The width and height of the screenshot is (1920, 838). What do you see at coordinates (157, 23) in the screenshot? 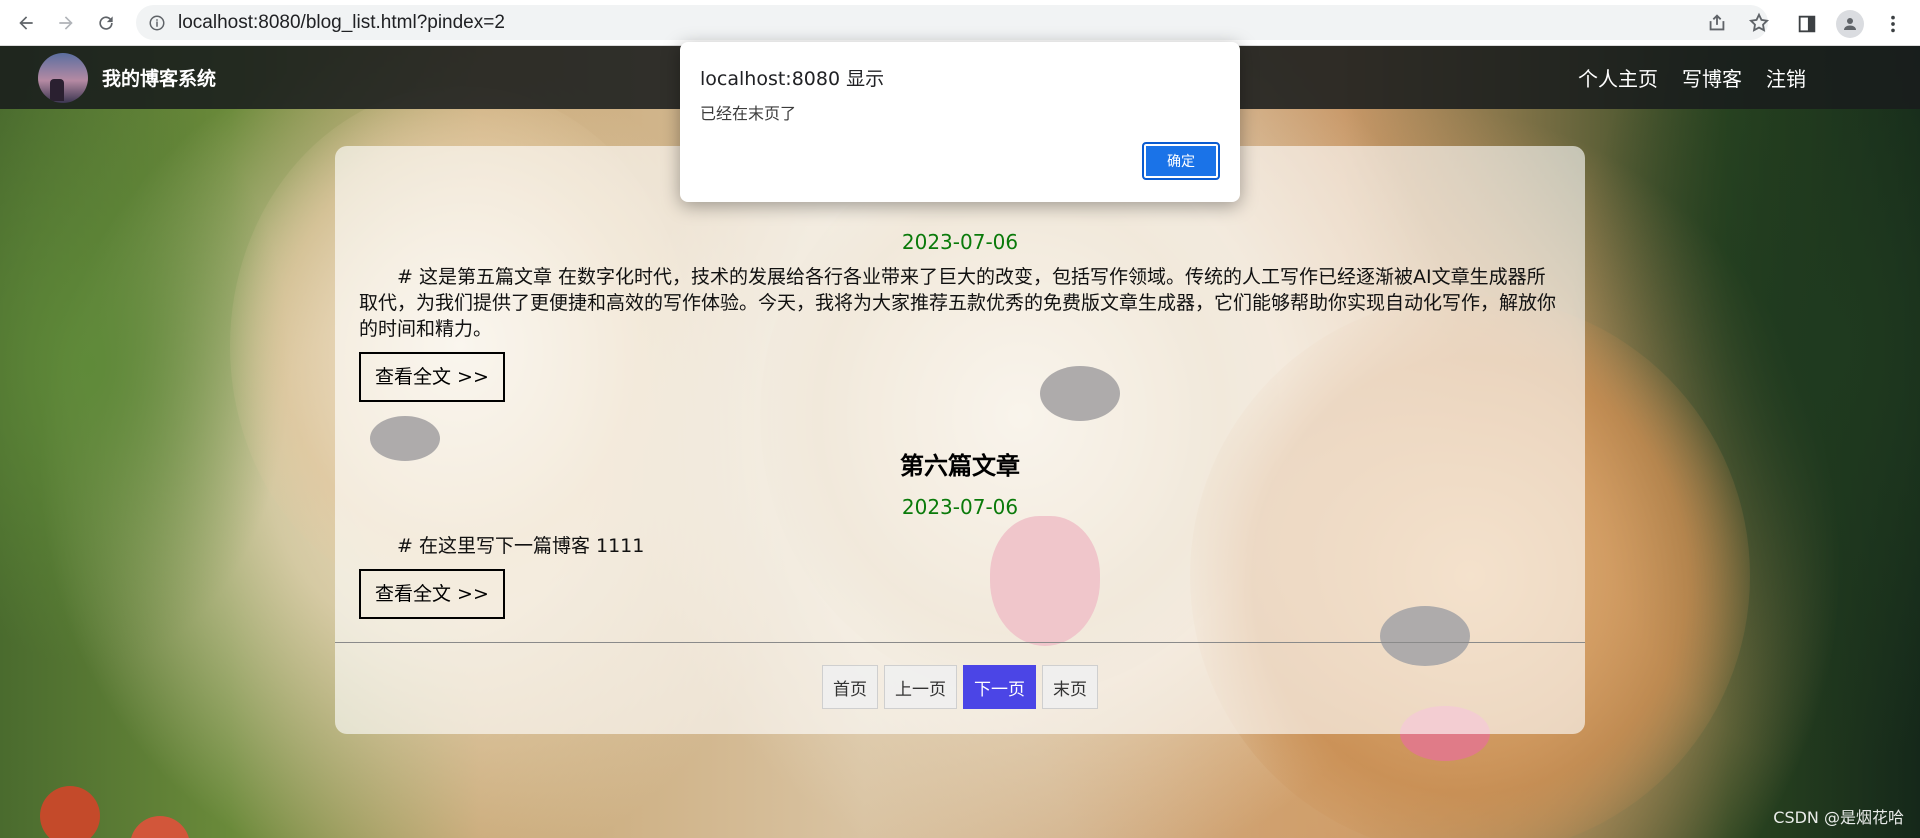
I see `site-info-icon` at bounding box center [157, 23].